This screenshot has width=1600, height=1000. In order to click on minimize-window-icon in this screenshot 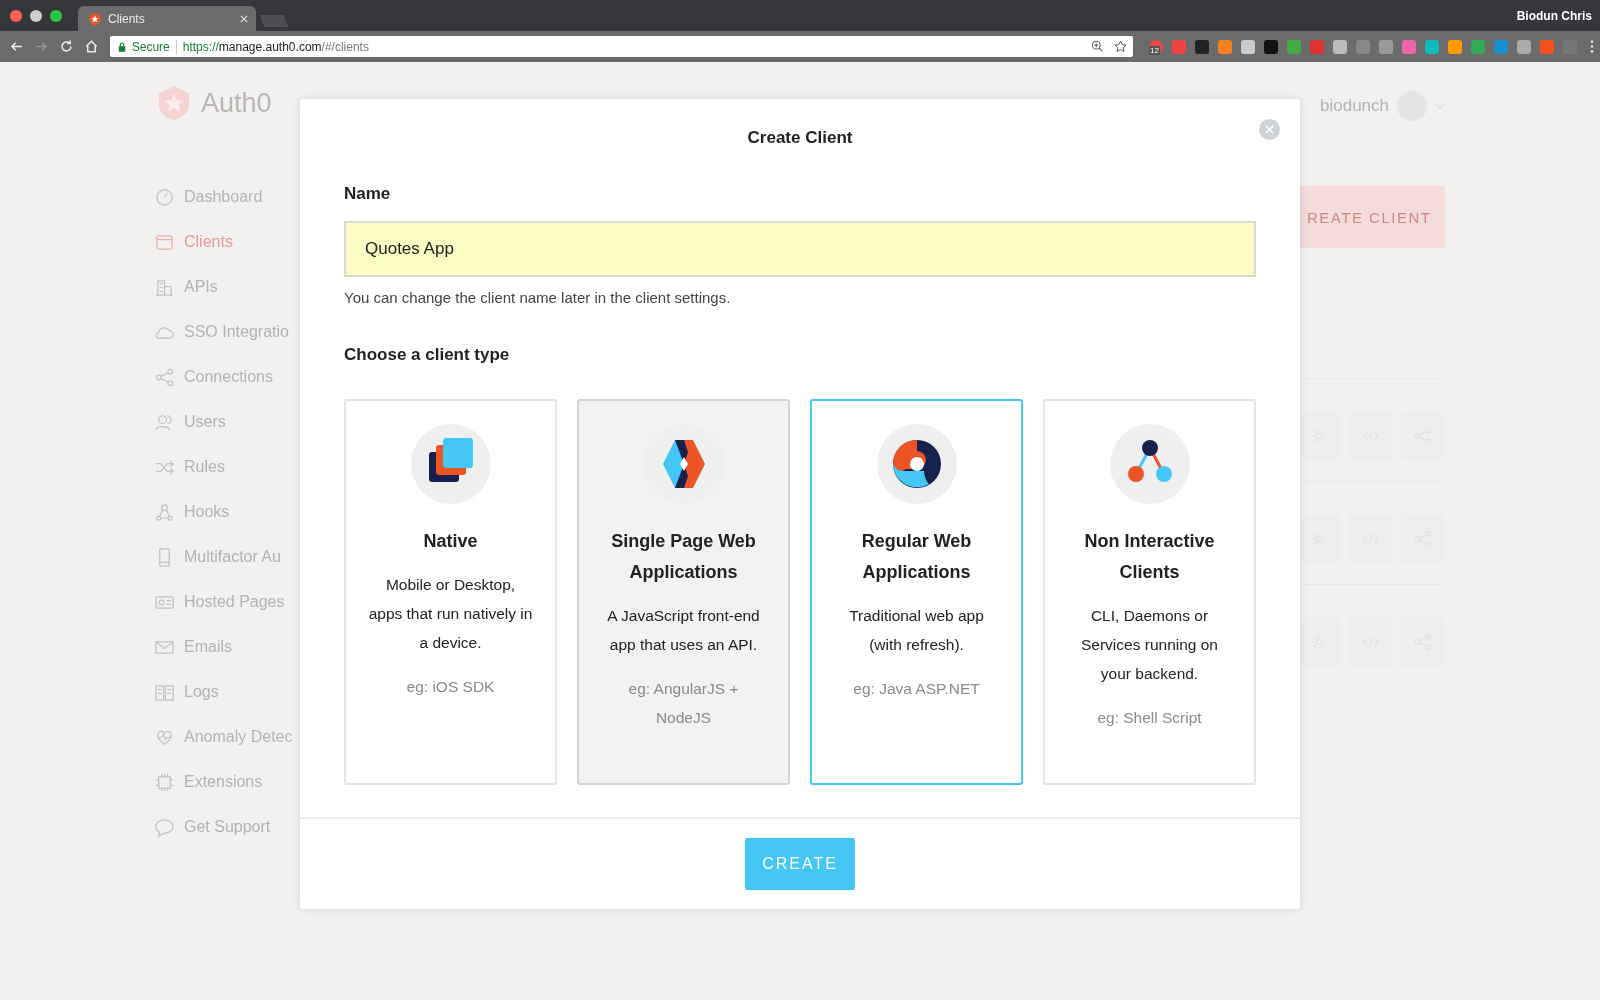, I will do `click(36, 16)`.